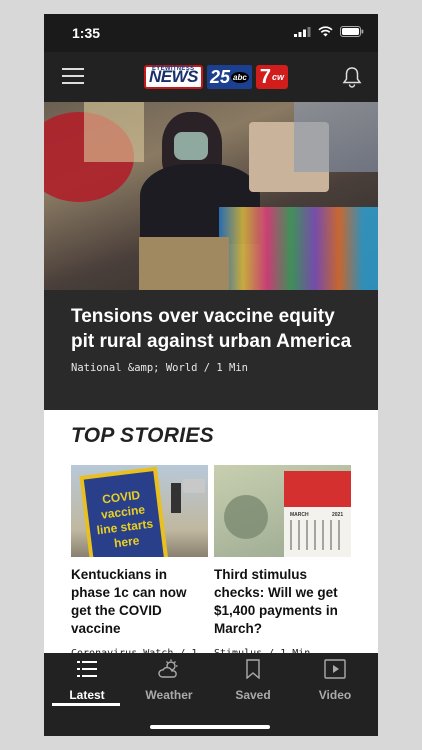 This screenshot has width=422, height=750. Describe the element at coordinates (352, 31) in the screenshot. I see `battery-icon` at that location.